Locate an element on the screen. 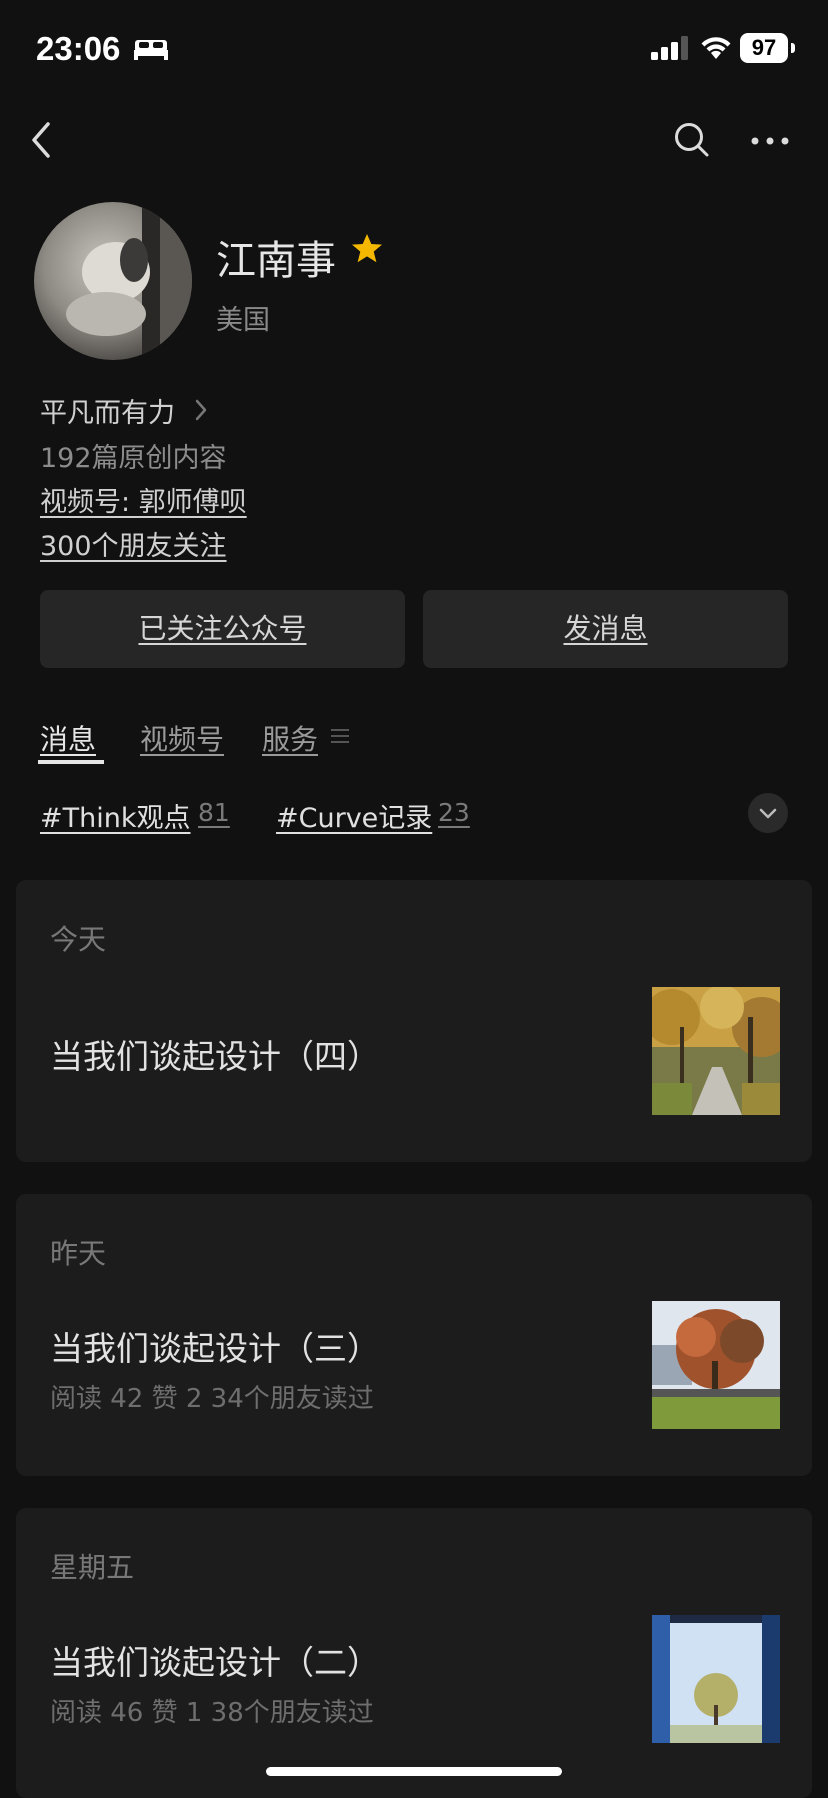 This screenshot has width=828, height=1798. original-count: 192篇原创内容 is located at coordinates (133, 458).